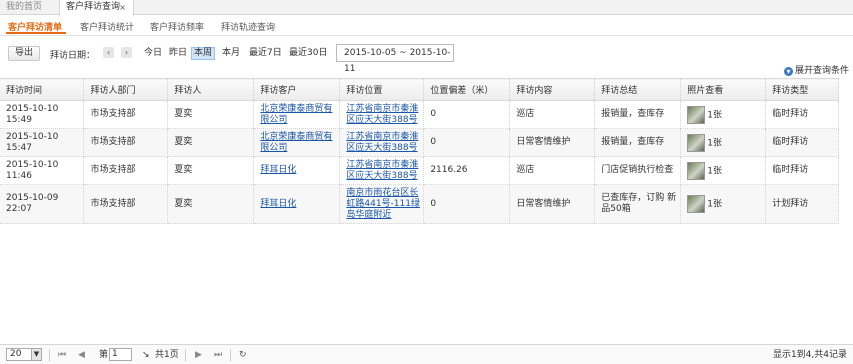 The height and width of the screenshot is (364, 853). Describe the element at coordinates (382, 89) in the screenshot. I see `col-location: 拜访位置` at that location.